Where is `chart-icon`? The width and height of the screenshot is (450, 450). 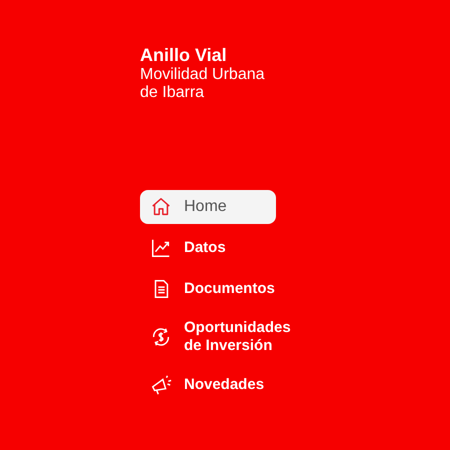 chart-icon is located at coordinates (161, 248).